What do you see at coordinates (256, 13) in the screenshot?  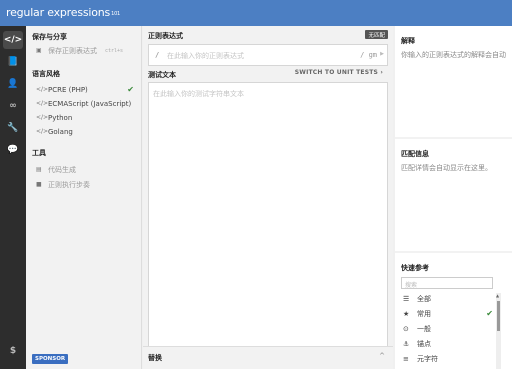 I see `top-bar: regular expressions101` at bounding box center [256, 13].